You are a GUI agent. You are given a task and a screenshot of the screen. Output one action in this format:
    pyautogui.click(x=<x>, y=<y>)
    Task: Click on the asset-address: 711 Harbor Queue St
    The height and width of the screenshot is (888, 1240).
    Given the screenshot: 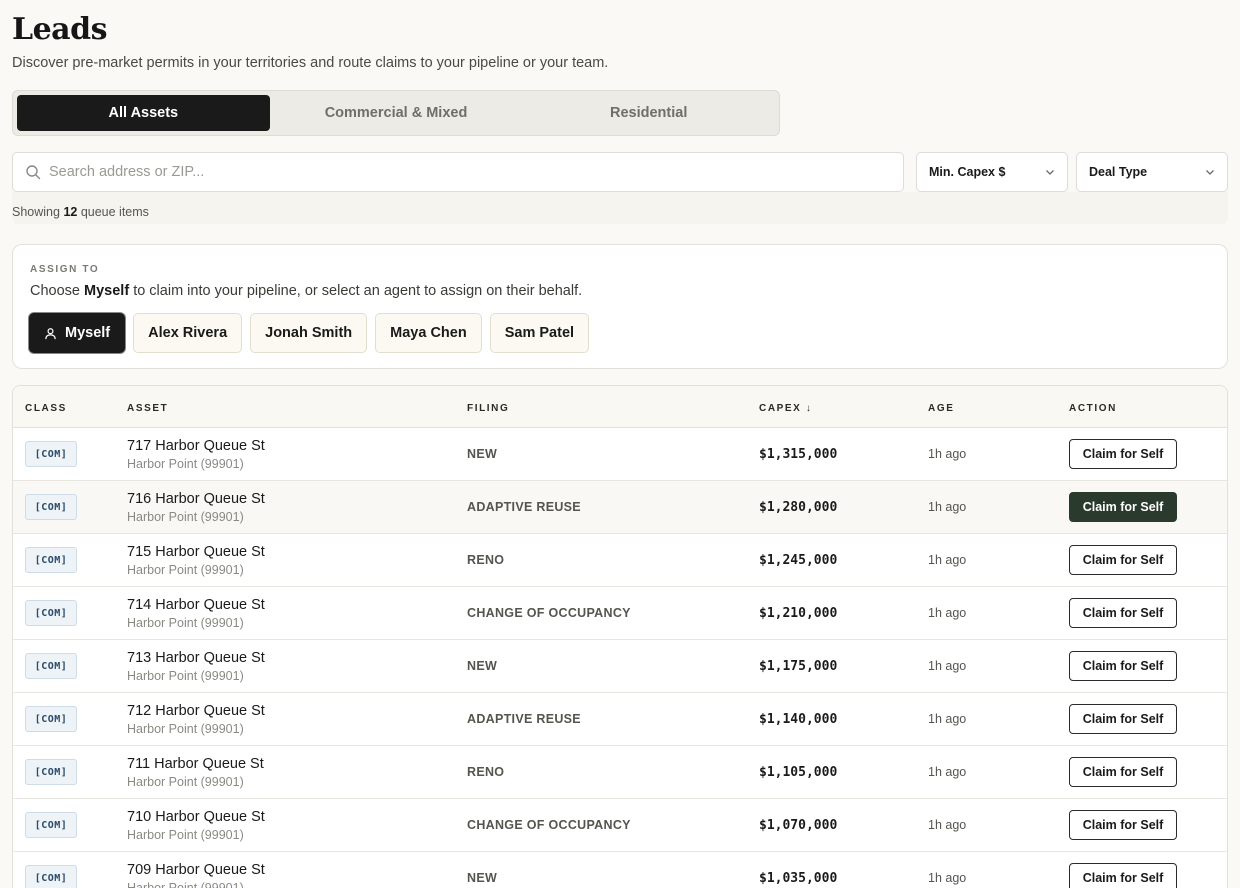 What is the action you would take?
    pyautogui.click(x=195, y=764)
    